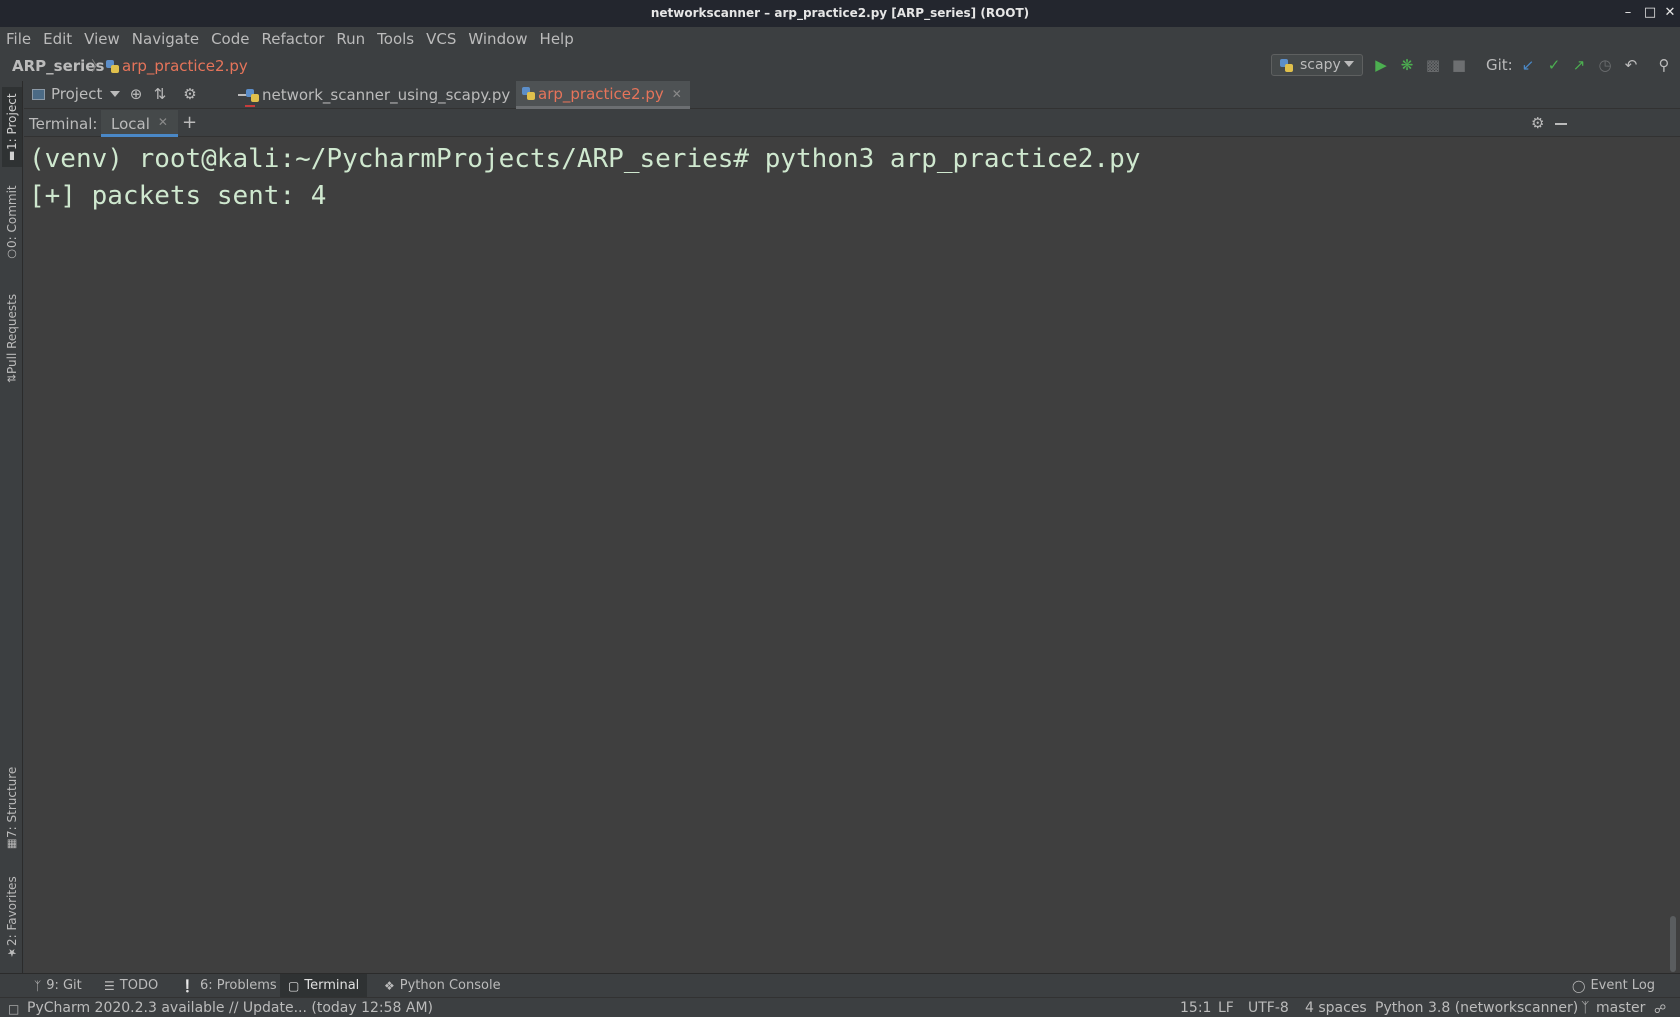 The width and height of the screenshot is (1680, 1017). Describe the element at coordinates (12, 916) in the screenshot. I see `tool-tab-favorites: ★ 2: Favorites` at that location.